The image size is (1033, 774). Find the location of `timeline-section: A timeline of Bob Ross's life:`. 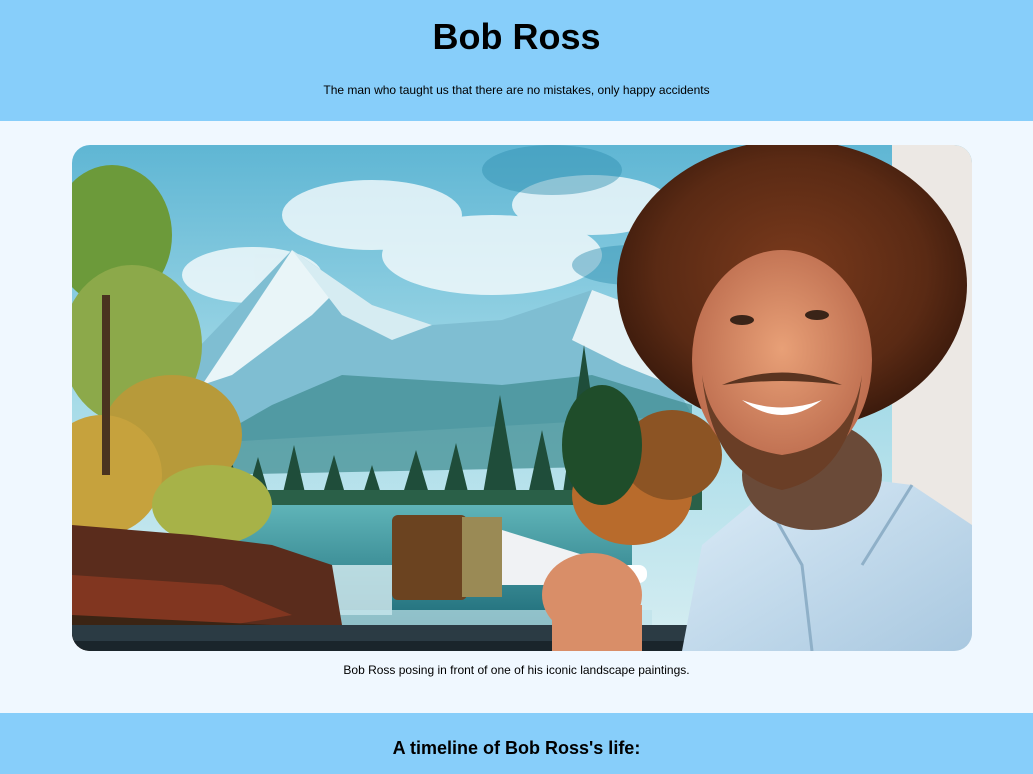

timeline-section: A timeline of Bob Ross's life: is located at coordinates (516, 743).